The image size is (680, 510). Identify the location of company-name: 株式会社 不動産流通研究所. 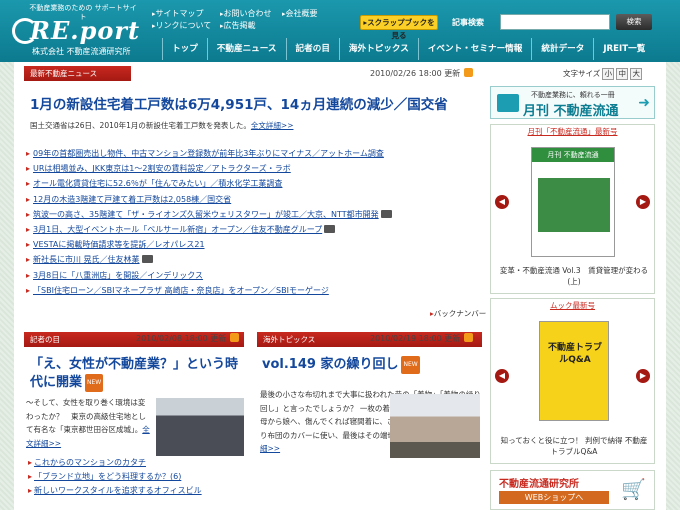
(81, 51).